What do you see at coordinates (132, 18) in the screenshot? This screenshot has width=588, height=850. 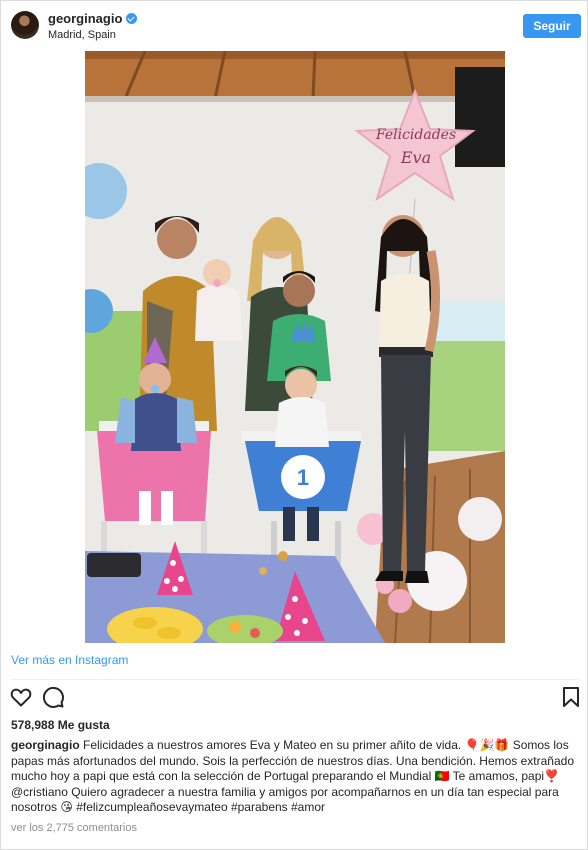 I see `verified-badge-icon` at bounding box center [132, 18].